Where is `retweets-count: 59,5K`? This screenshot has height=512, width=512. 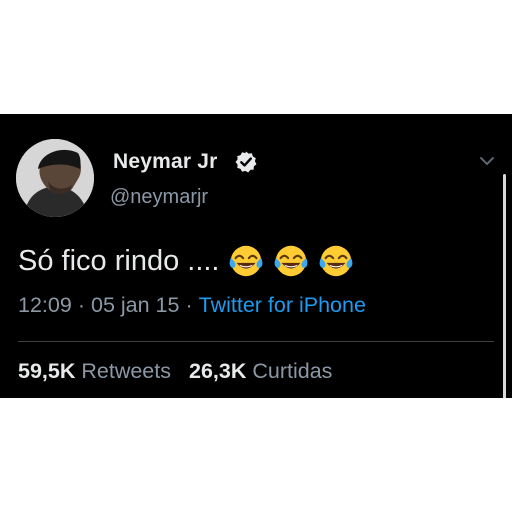 retweets-count: 59,5K is located at coordinates (47, 371).